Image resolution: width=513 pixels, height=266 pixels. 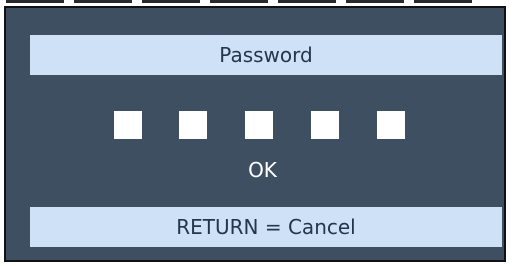 What do you see at coordinates (266, 227) in the screenshot?
I see `cancel-hint: RETURN = Cancel` at bounding box center [266, 227].